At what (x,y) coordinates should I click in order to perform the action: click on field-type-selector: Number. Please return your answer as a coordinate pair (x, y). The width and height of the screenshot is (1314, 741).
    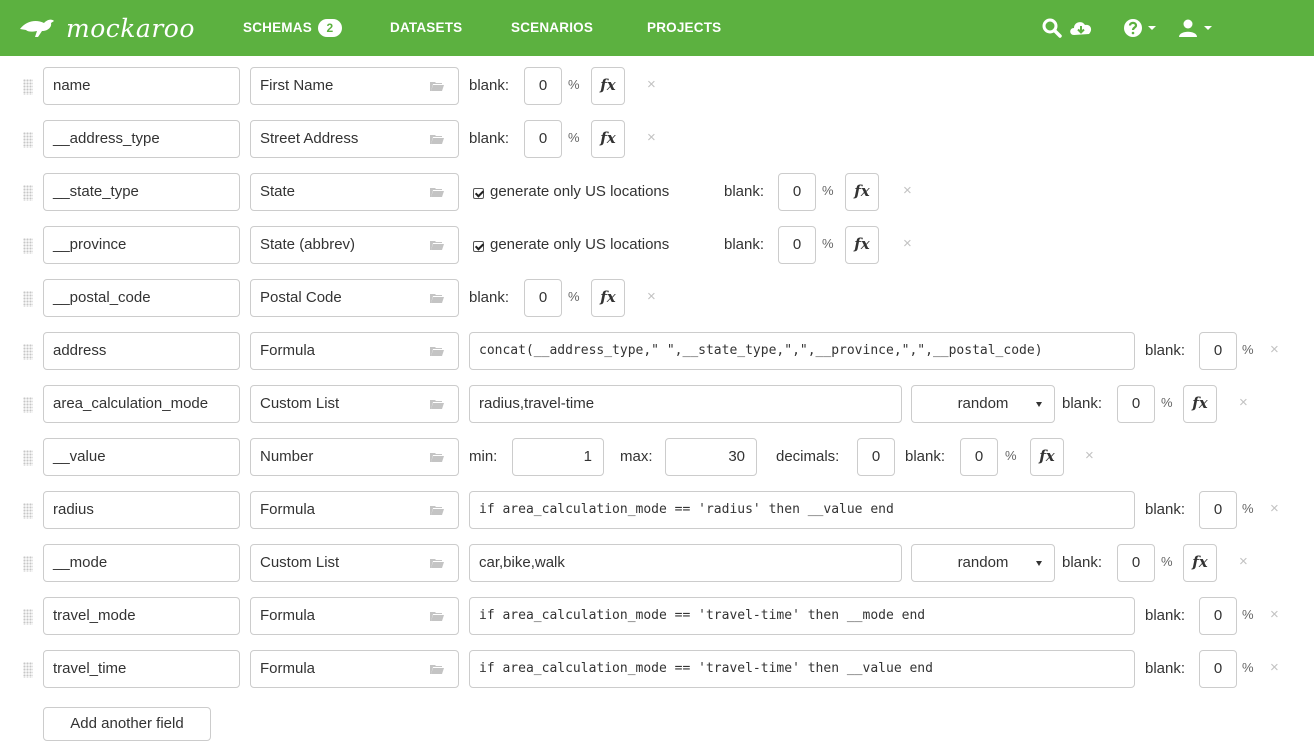
    Looking at the image, I should click on (354, 457).